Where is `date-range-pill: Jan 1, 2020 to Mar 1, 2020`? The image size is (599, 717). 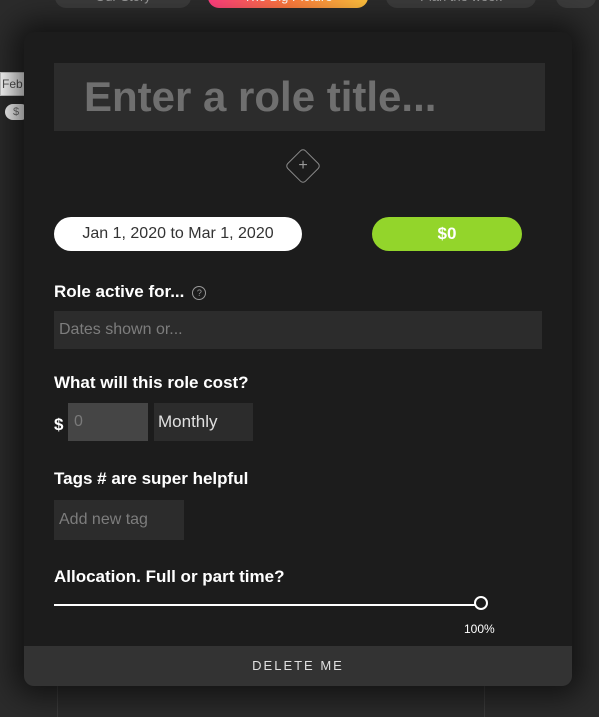
date-range-pill: Jan 1, 2020 to Mar 1, 2020 is located at coordinates (178, 234).